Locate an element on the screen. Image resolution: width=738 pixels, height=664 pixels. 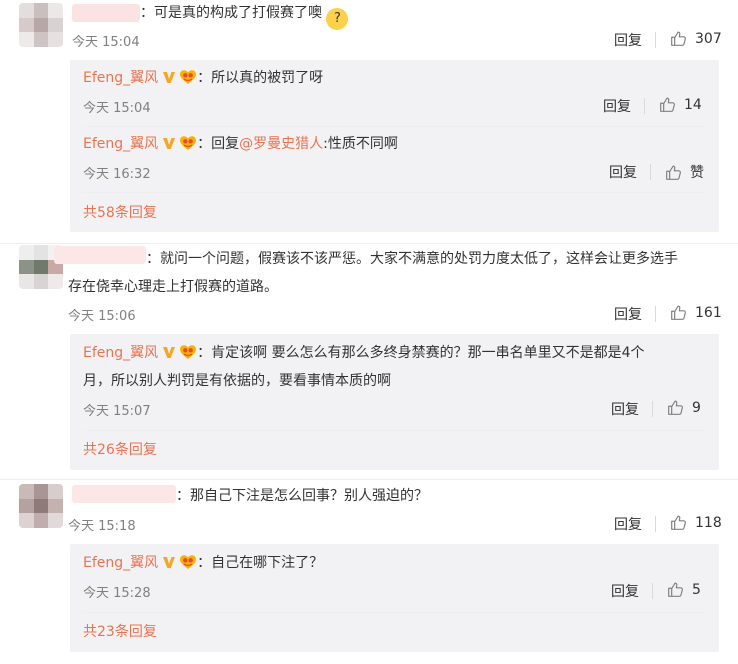
like-button: 161 is located at coordinates (696, 312).